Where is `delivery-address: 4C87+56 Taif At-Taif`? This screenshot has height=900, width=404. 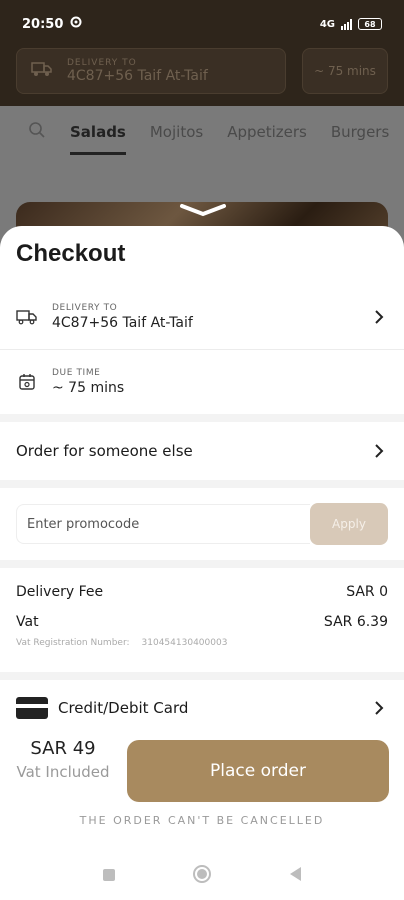
delivery-address: 4C87+56 Taif At-Taif is located at coordinates (122, 322).